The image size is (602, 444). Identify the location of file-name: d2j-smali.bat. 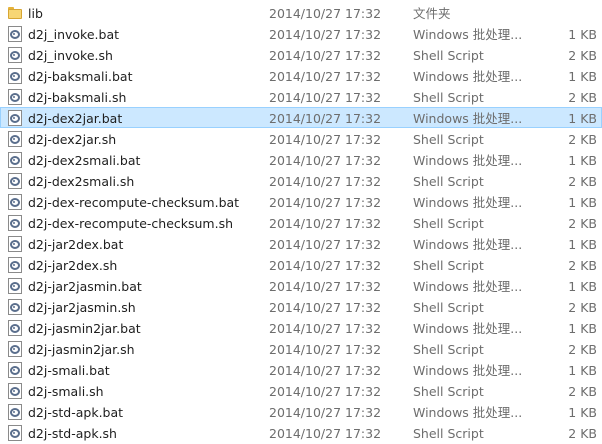
(69, 370).